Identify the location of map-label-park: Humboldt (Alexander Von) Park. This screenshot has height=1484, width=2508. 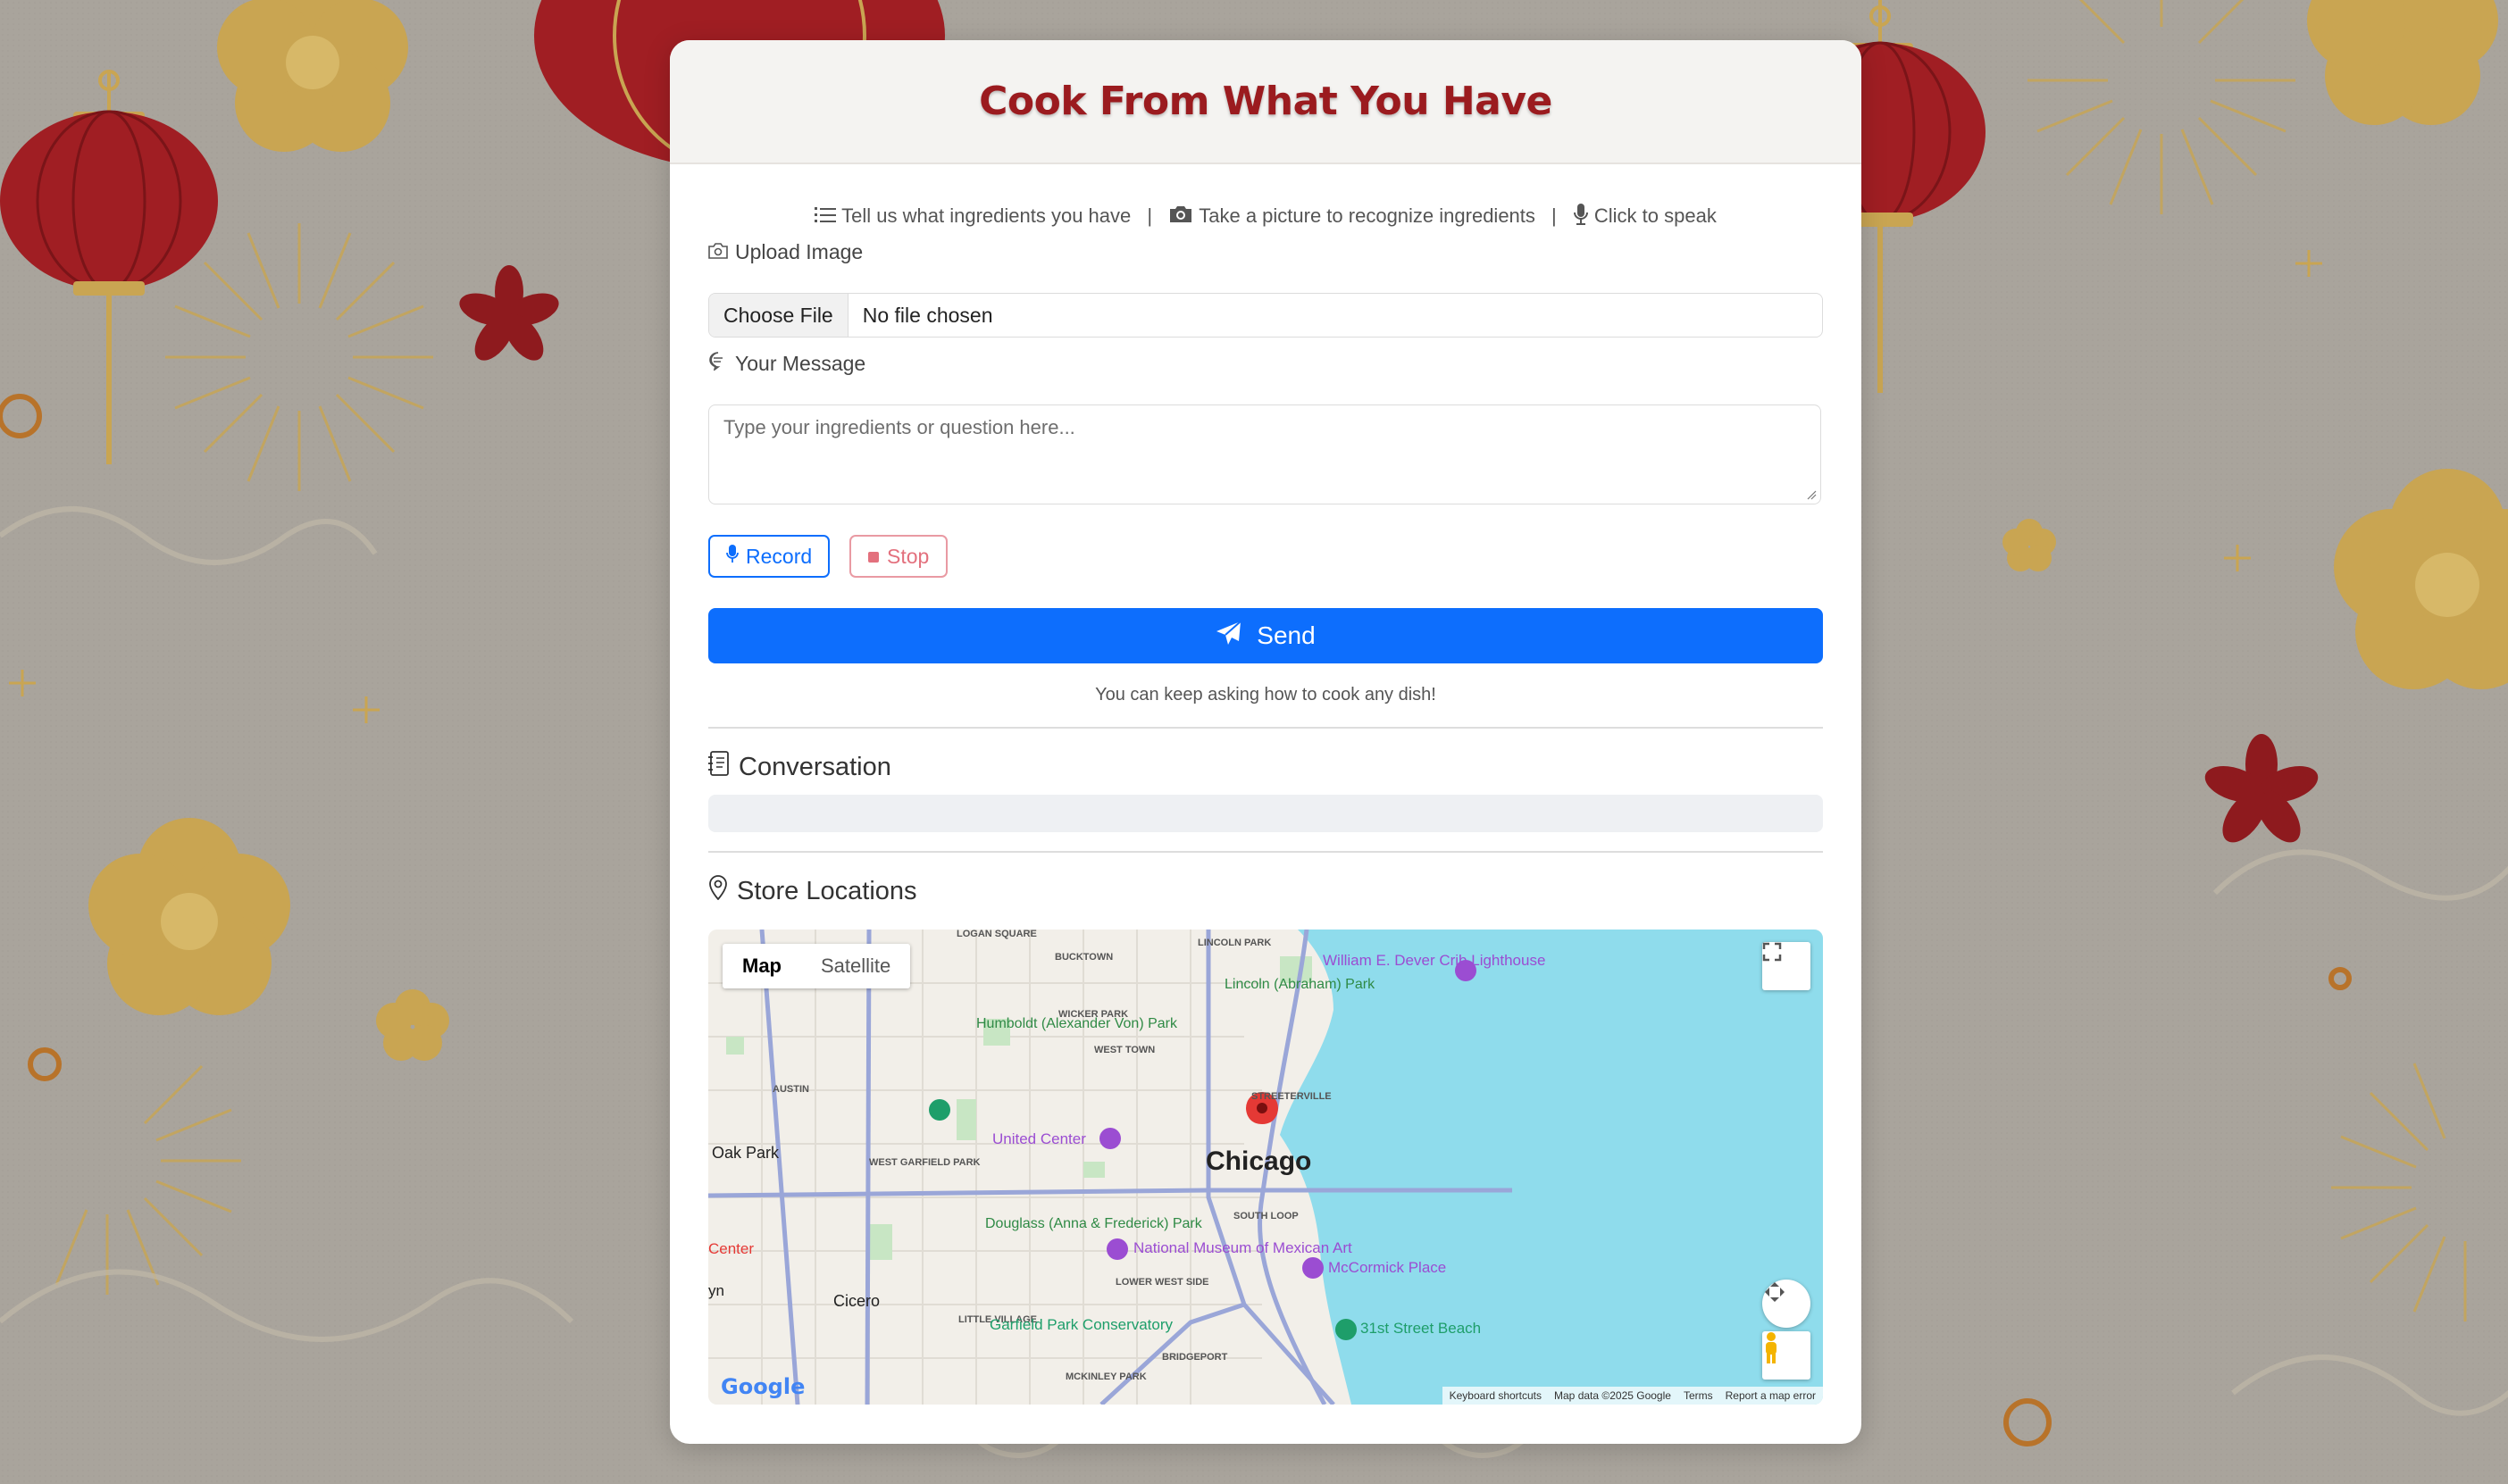
(1077, 1023).